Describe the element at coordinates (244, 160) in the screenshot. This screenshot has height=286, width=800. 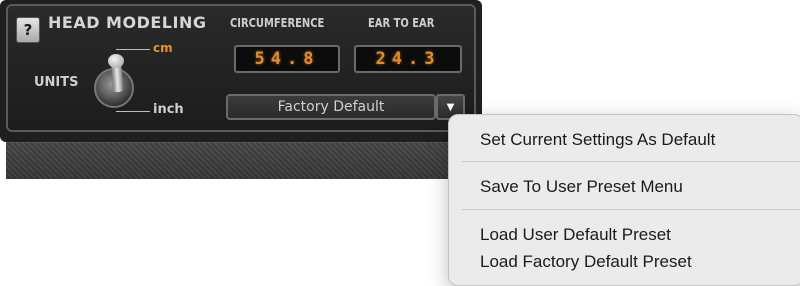
I see `amp-grille-strip` at that location.